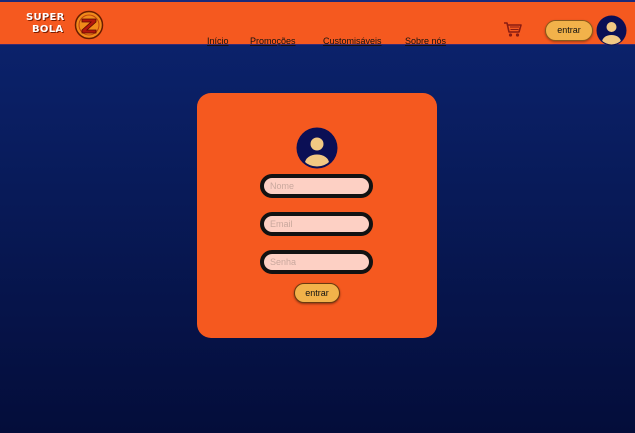 Image resolution: width=635 pixels, height=433 pixels. What do you see at coordinates (316, 186) in the screenshot?
I see `name-input` at bounding box center [316, 186].